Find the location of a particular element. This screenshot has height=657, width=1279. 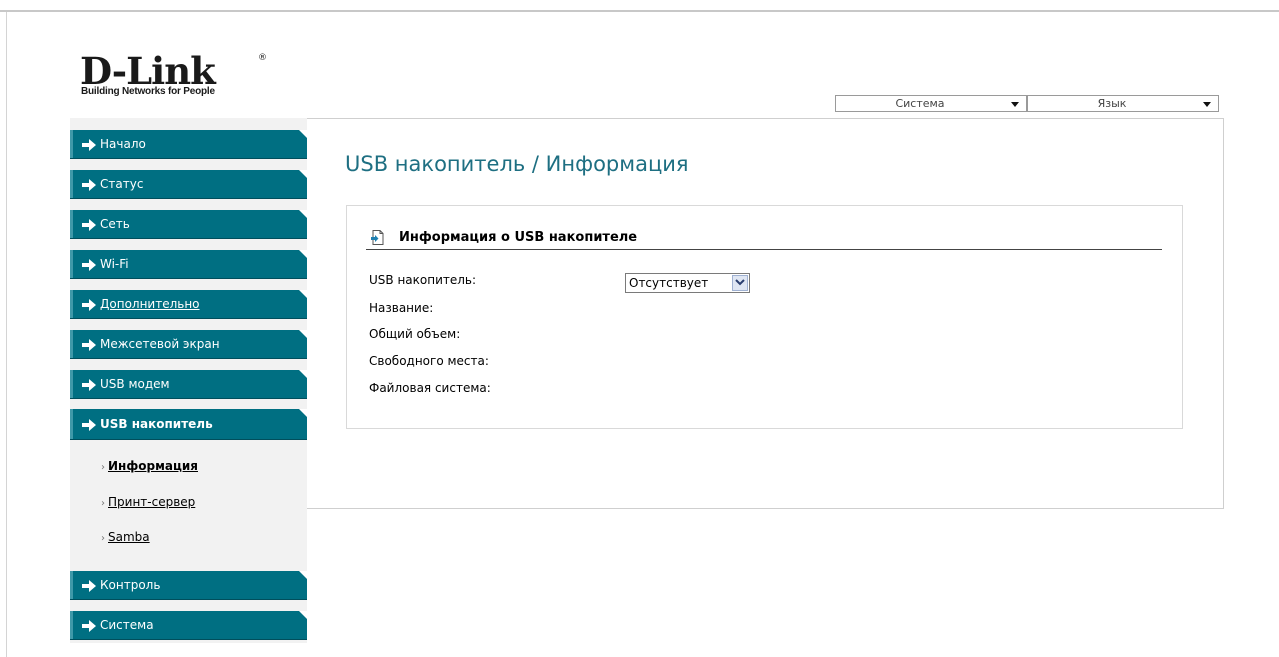

system-menu-select: Система is located at coordinates (931, 103).